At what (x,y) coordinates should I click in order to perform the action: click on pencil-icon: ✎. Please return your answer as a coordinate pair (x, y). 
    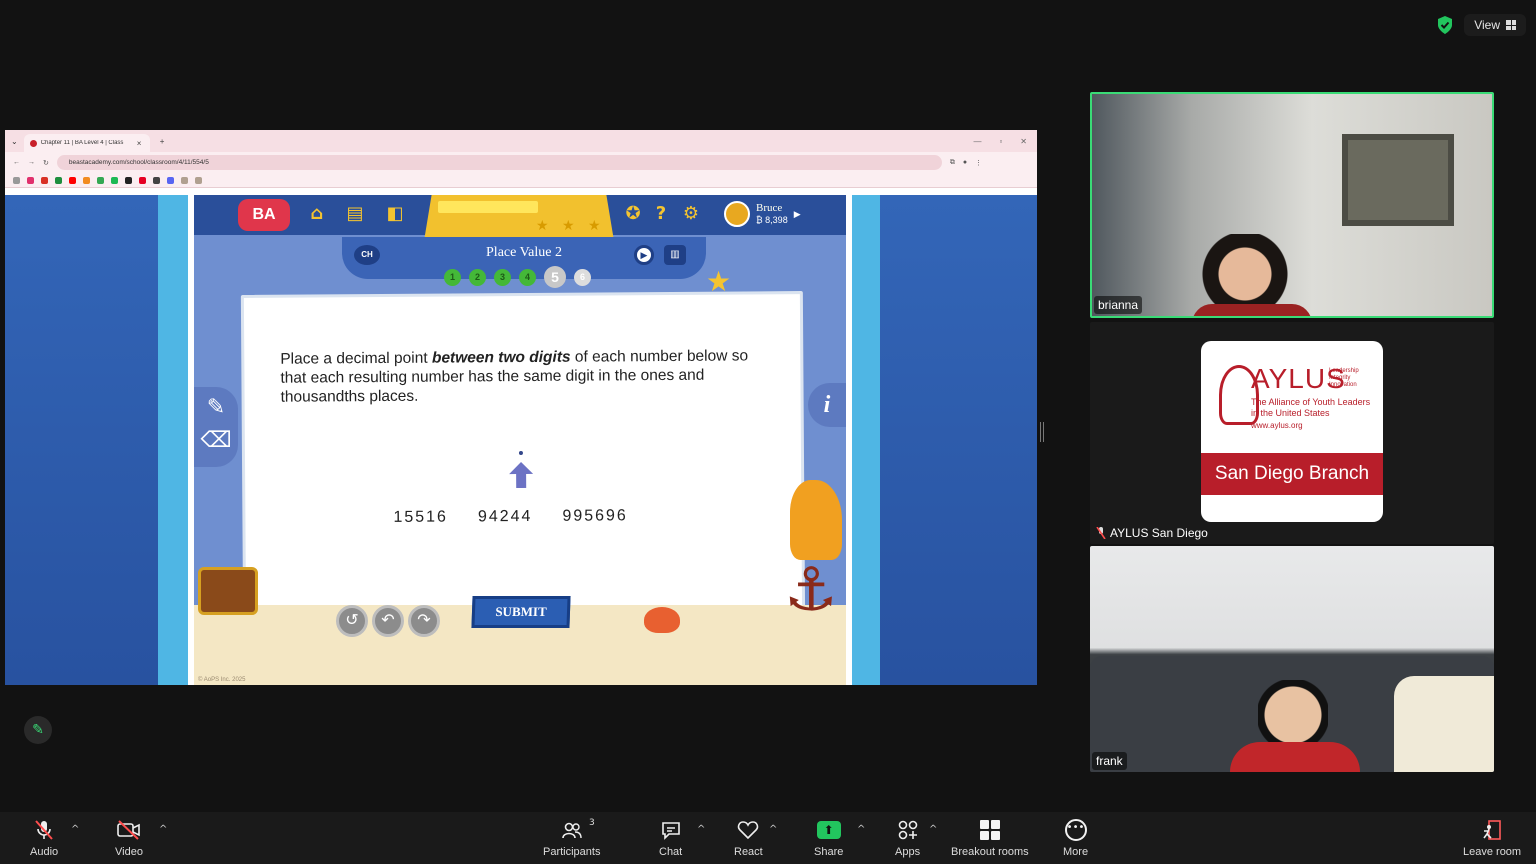
    Looking at the image, I should click on (216, 407).